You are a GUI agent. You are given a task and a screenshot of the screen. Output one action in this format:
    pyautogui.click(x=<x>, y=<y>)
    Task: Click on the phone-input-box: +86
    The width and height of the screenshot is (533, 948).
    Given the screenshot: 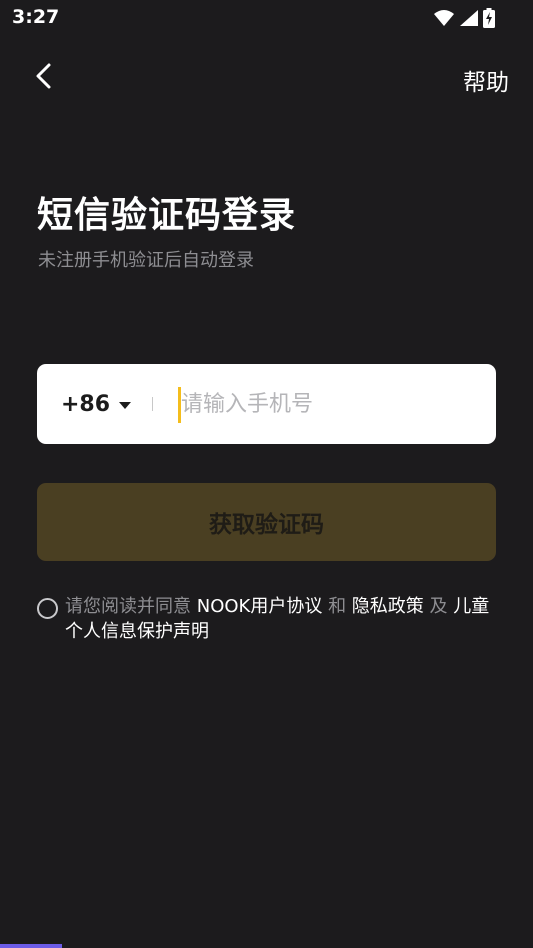 What is the action you would take?
    pyautogui.click(x=266, y=404)
    